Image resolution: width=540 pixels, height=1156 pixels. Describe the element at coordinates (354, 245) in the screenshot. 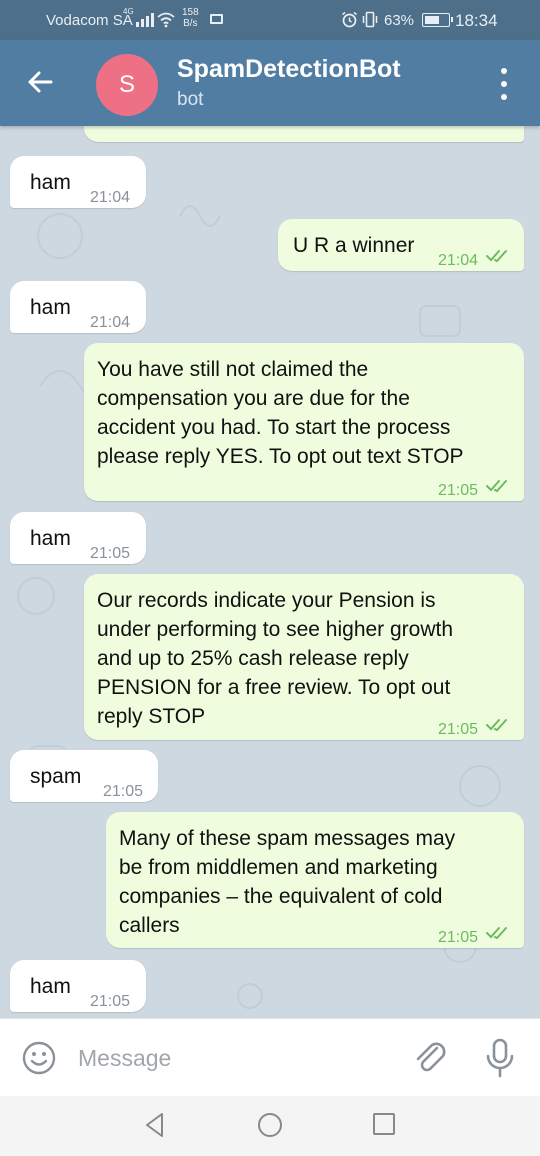

I see `message-text: U R a winner` at that location.